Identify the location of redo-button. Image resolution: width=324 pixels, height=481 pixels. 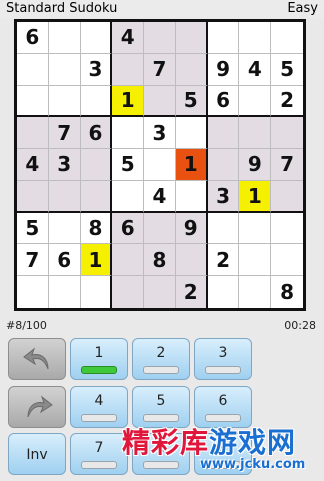
(37, 407).